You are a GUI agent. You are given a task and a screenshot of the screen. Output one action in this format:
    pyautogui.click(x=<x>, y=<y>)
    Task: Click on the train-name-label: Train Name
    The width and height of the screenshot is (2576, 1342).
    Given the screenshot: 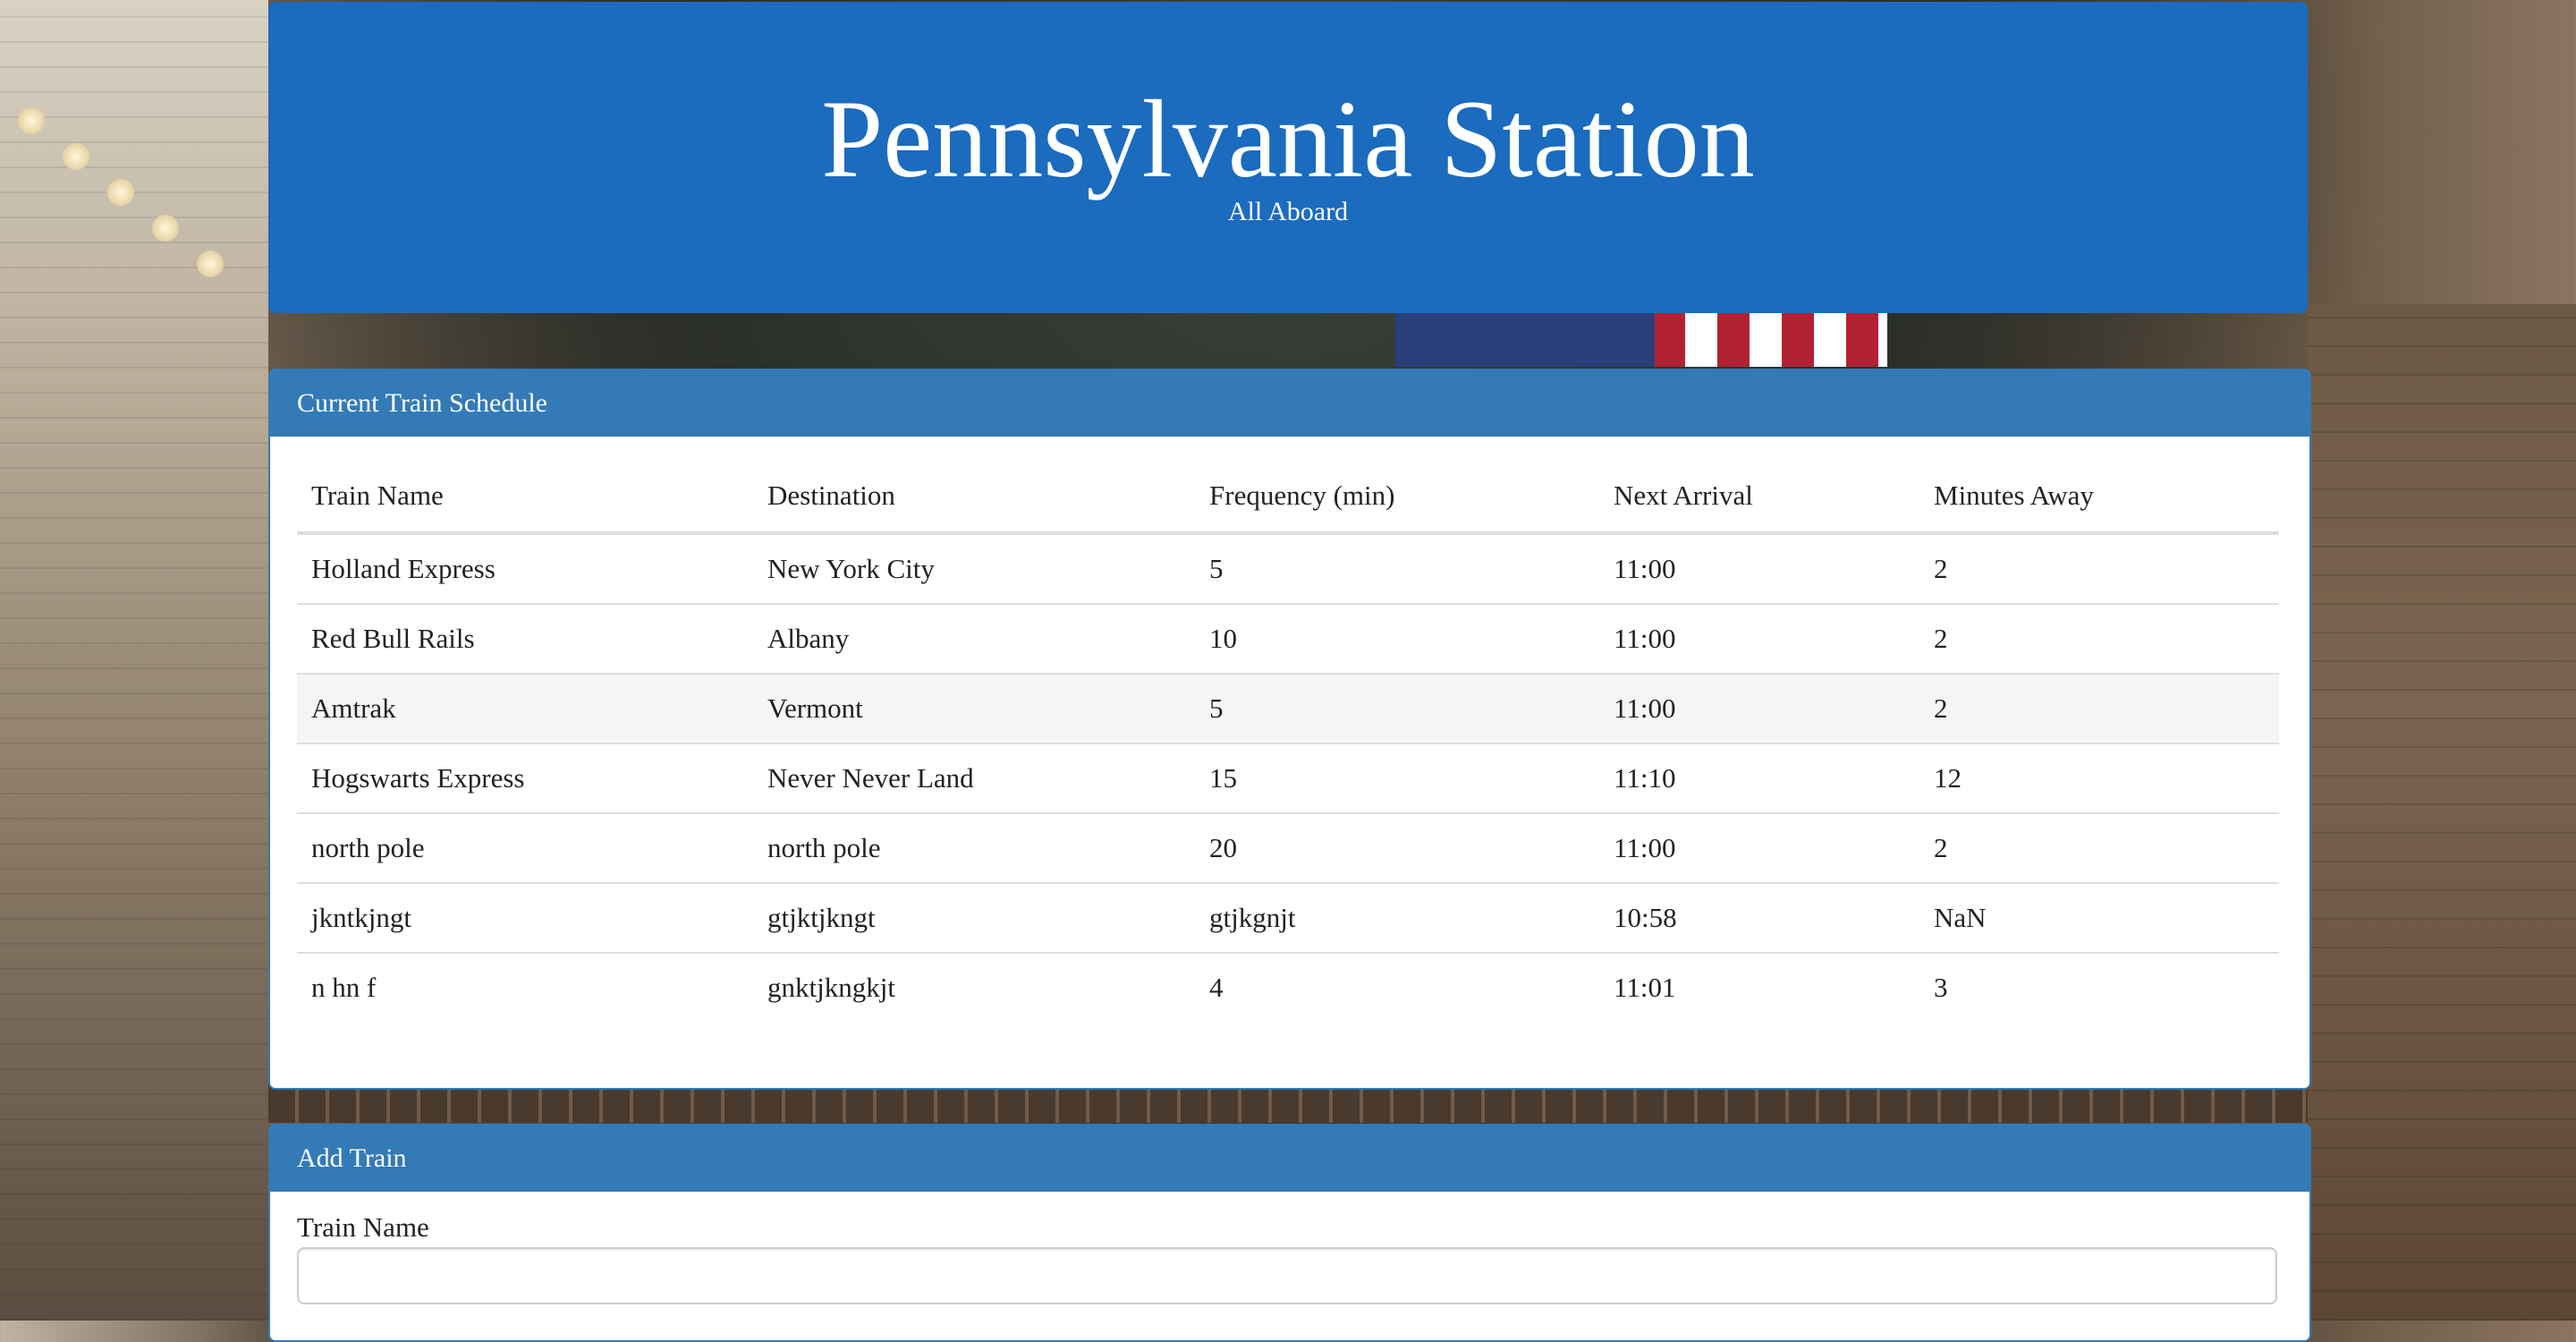 What is the action you would take?
    pyautogui.click(x=363, y=1227)
    